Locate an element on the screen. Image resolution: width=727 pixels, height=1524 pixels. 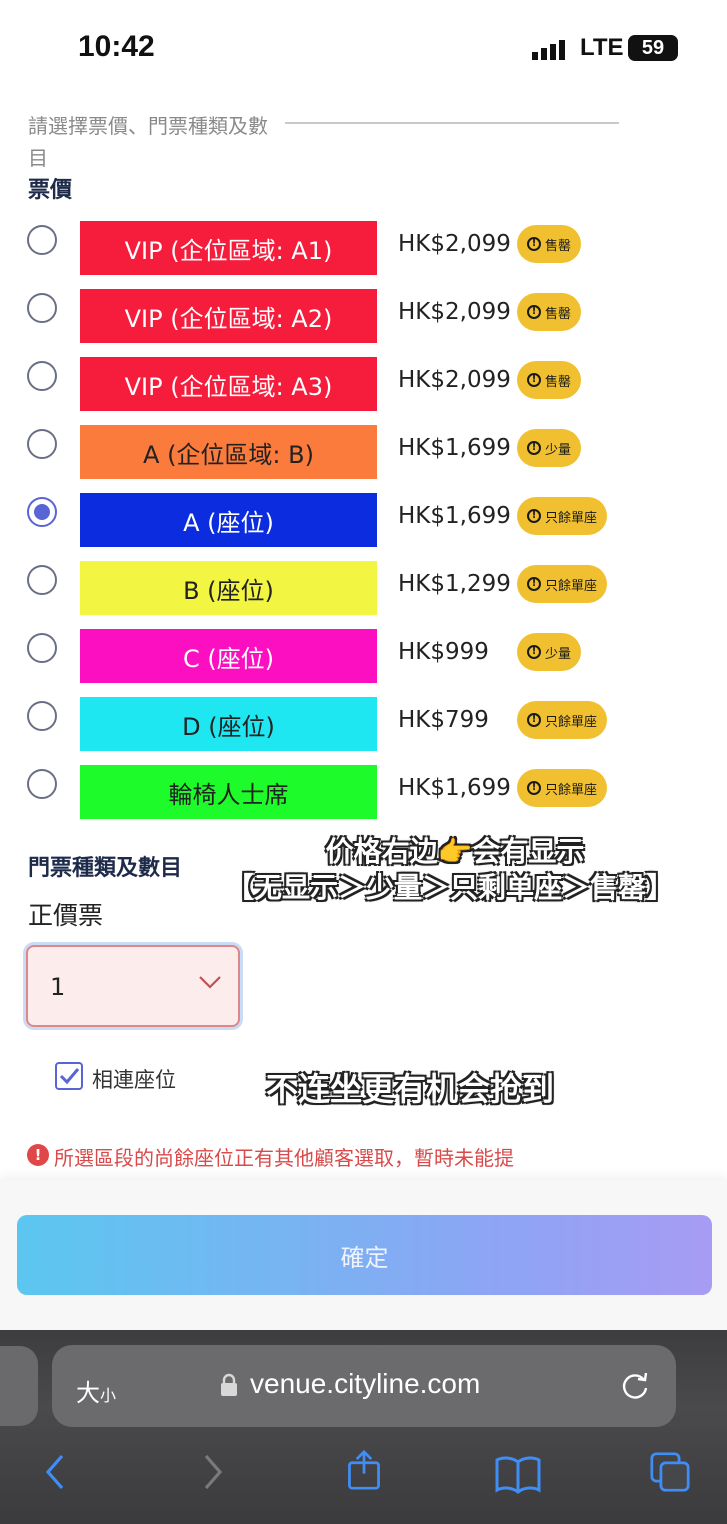
adjacent-seats-checkbox is located at coordinates (69, 1076).